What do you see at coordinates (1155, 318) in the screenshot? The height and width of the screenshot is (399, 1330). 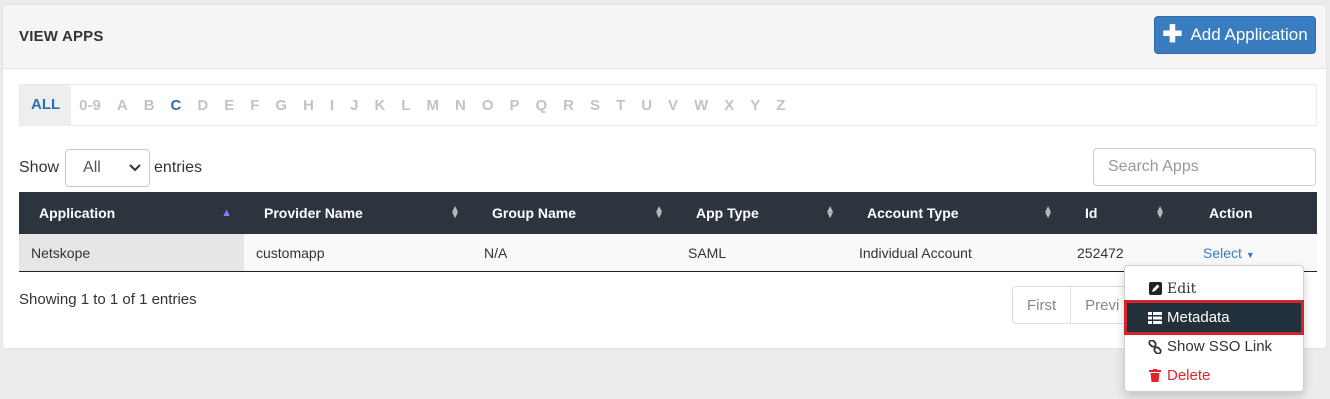 I see `table-icon` at bounding box center [1155, 318].